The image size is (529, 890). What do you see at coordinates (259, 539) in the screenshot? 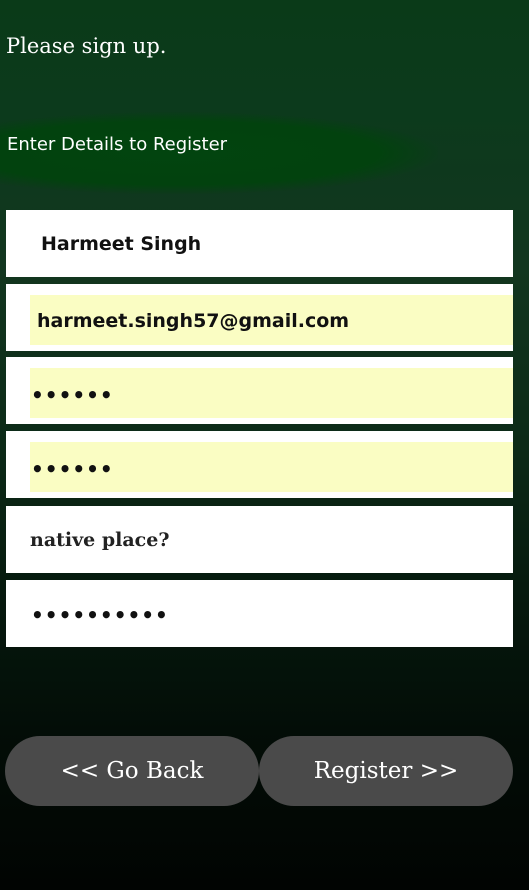
I see `security-question-field: native place?` at bounding box center [259, 539].